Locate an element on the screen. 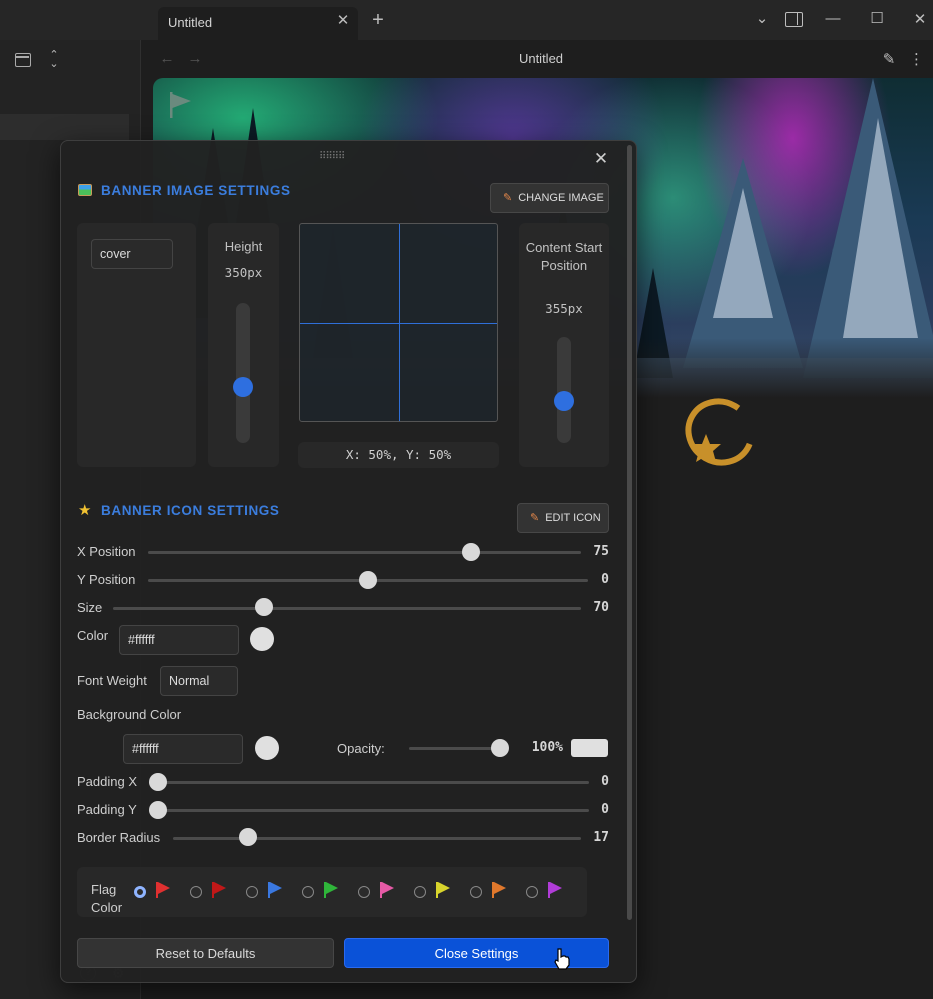  content-start-value: 355px is located at coordinates (564, 308).